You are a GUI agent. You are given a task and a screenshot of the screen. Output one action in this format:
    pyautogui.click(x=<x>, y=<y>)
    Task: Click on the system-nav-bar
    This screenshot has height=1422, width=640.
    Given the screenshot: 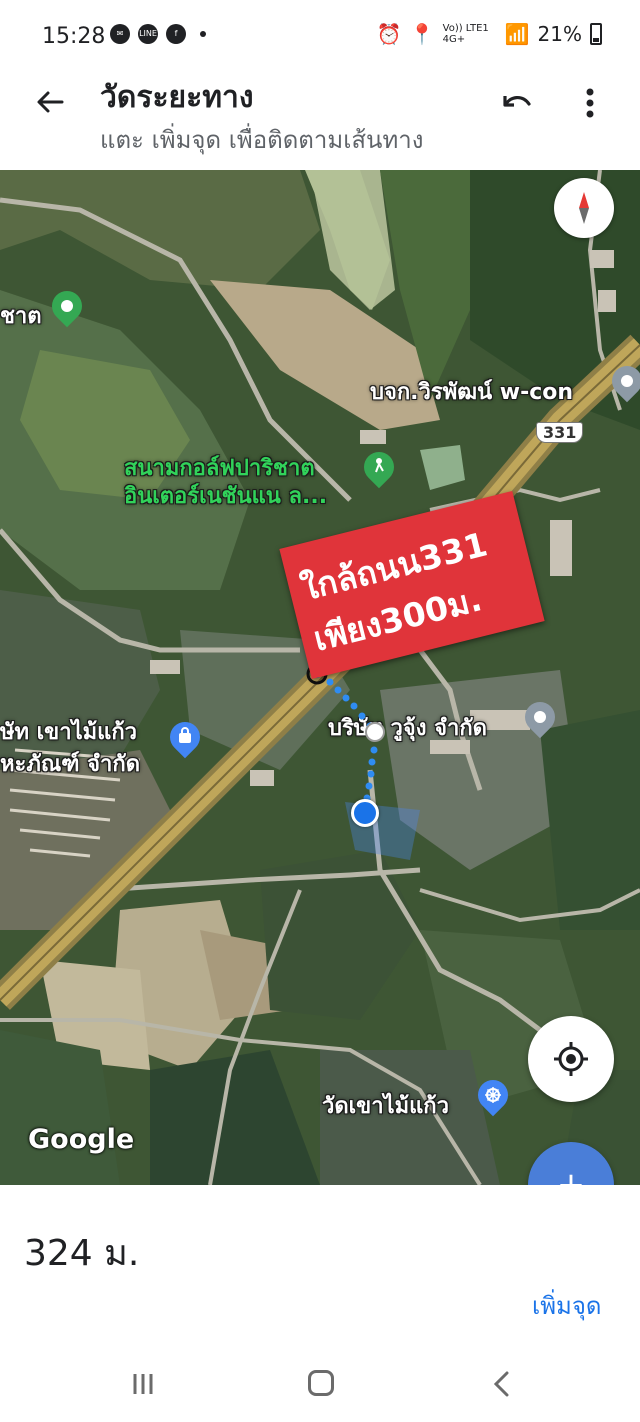 What is the action you would take?
    pyautogui.click(x=320, y=1381)
    